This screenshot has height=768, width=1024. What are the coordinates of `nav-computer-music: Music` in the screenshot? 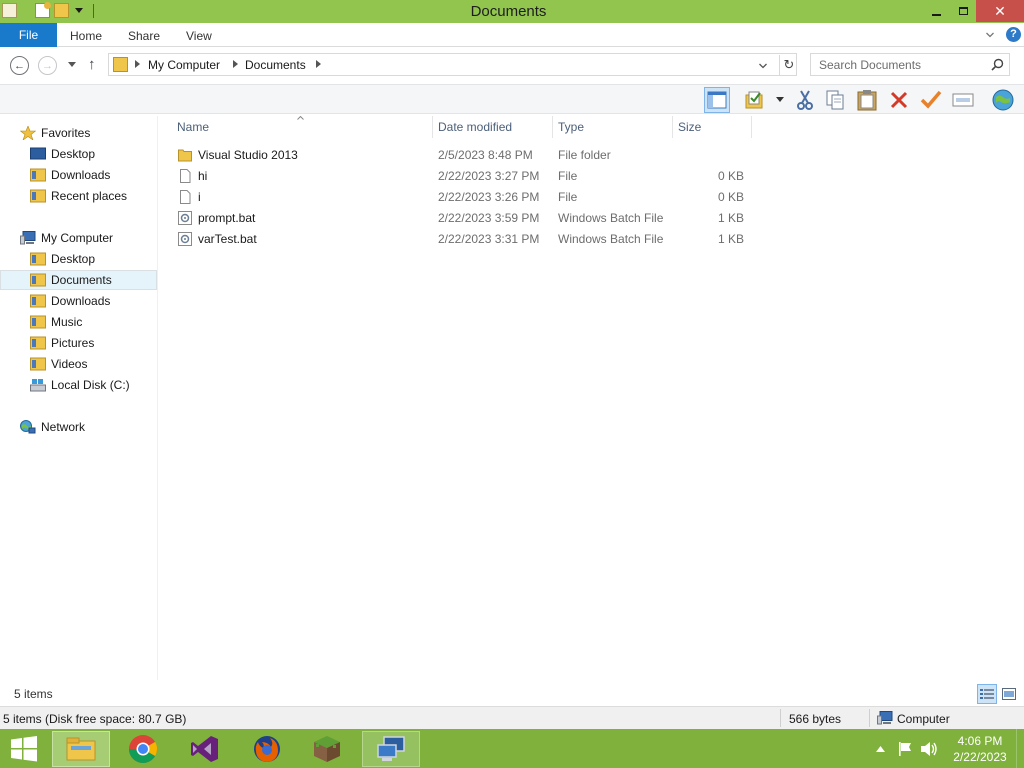 It's located at (90, 322).